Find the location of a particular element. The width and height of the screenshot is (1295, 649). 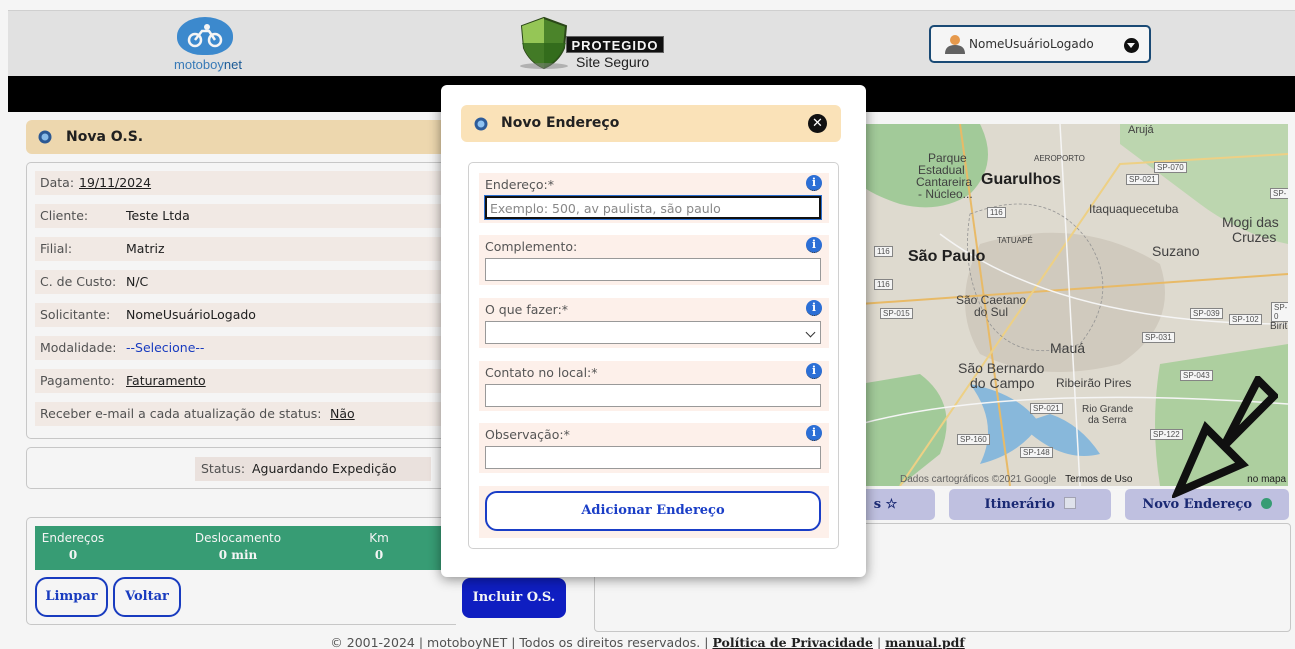

section-bullet-icon is located at coordinates (481, 124).